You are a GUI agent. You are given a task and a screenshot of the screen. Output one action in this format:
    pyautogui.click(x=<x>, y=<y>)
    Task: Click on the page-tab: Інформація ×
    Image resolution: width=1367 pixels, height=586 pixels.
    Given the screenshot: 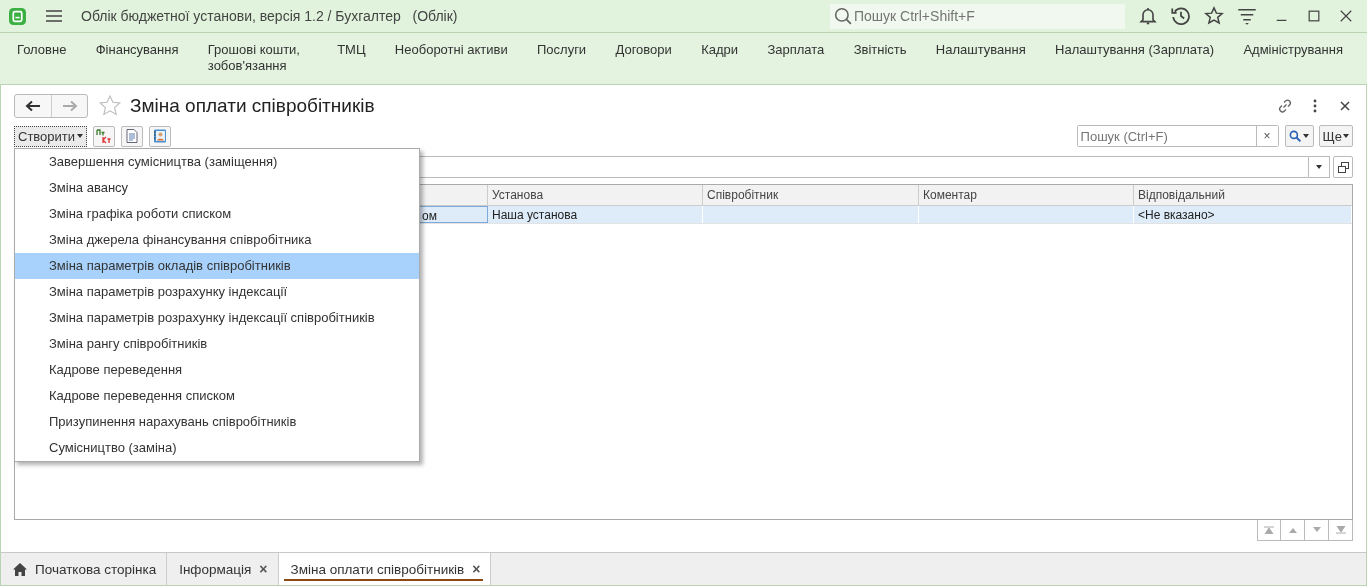 What is the action you would take?
    pyautogui.click(x=223, y=569)
    